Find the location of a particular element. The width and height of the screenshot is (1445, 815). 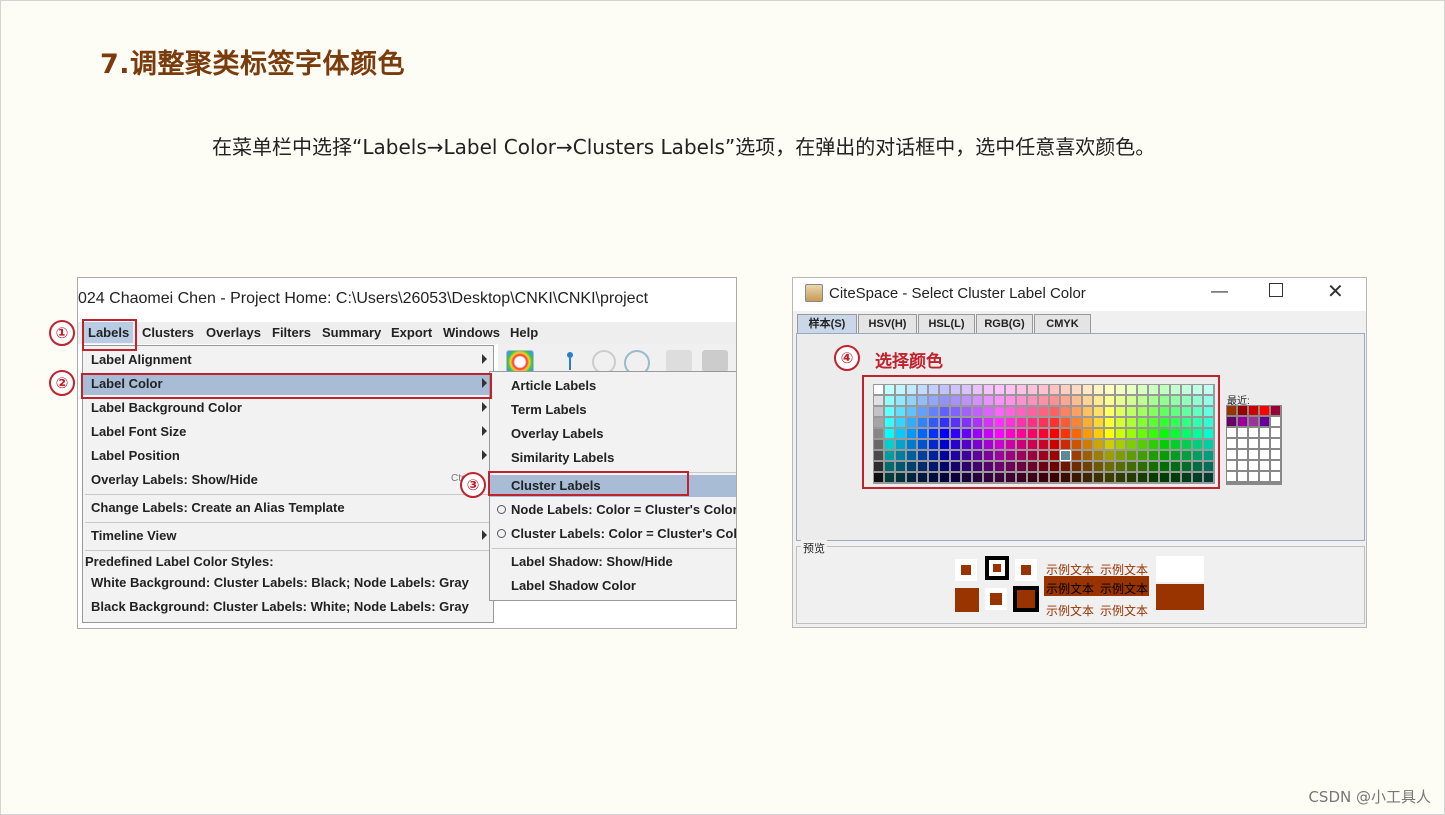

recent-swatches is located at coordinates (1254, 445).